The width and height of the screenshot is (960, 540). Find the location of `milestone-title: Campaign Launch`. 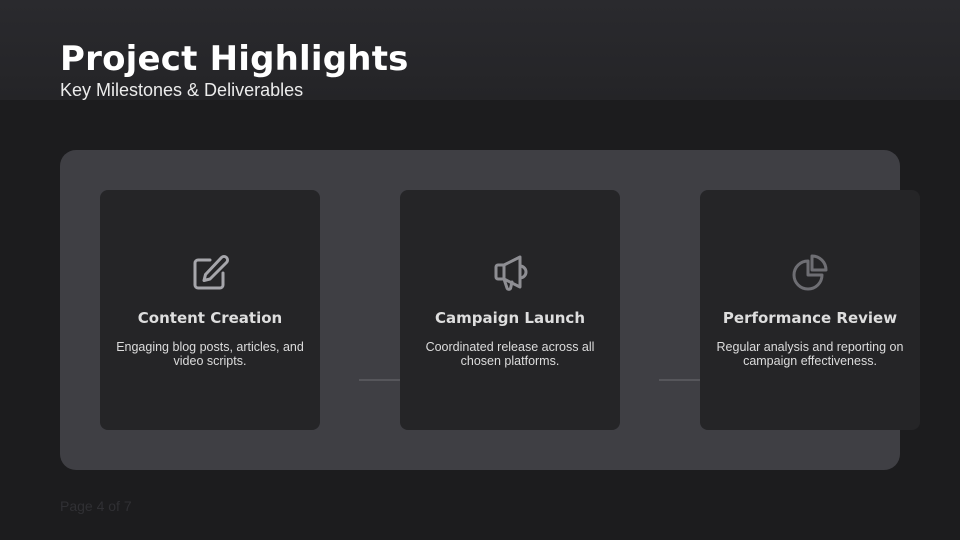

milestone-title: Campaign Launch is located at coordinates (509, 318).